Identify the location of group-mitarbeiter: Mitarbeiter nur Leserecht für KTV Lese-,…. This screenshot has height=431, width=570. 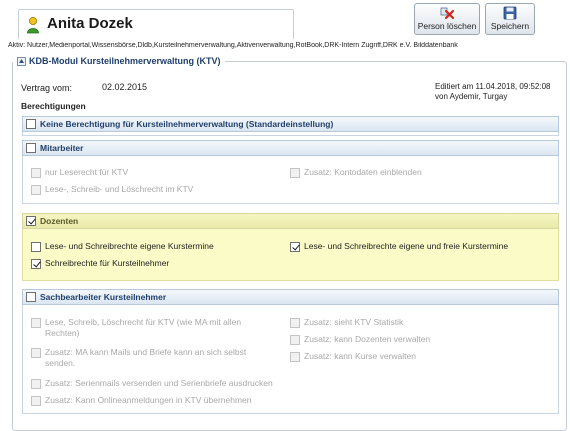
(290, 172).